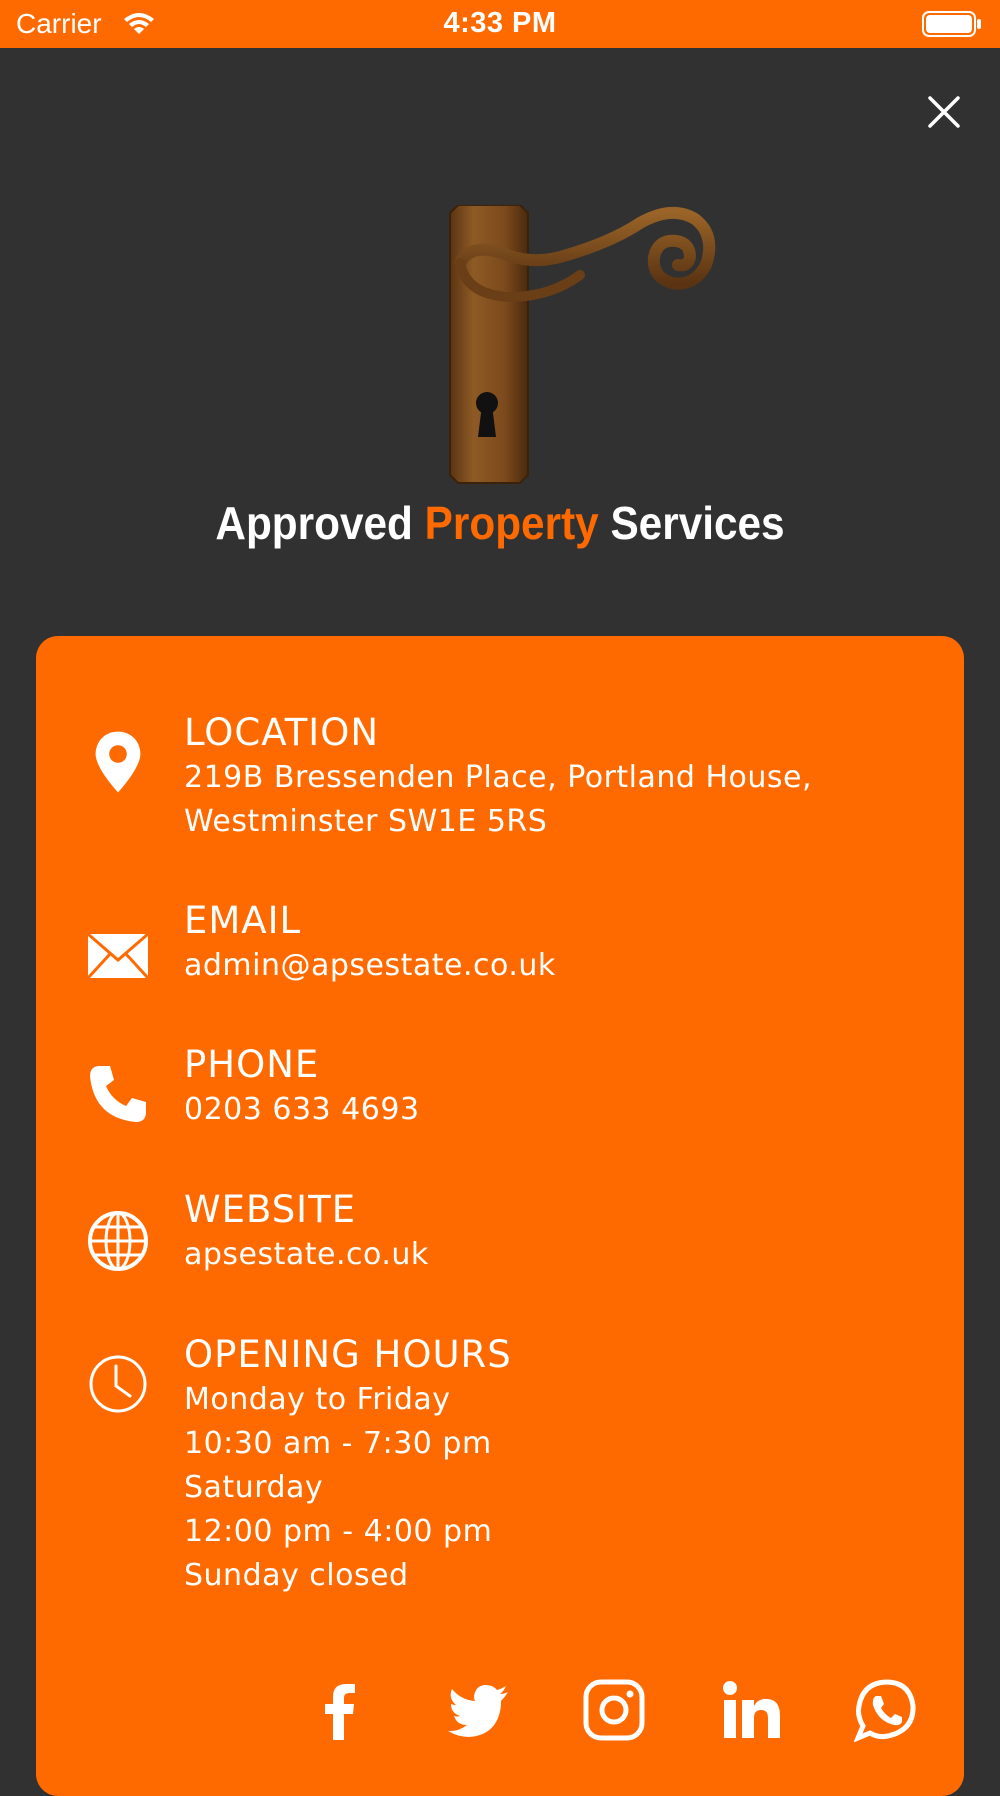 The width and height of the screenshot is (1000, 1796). Describe the element at coordinates (564, 822) in the screenshot. I see `location-line-2: Westminster SW1E 5RS` at that location.